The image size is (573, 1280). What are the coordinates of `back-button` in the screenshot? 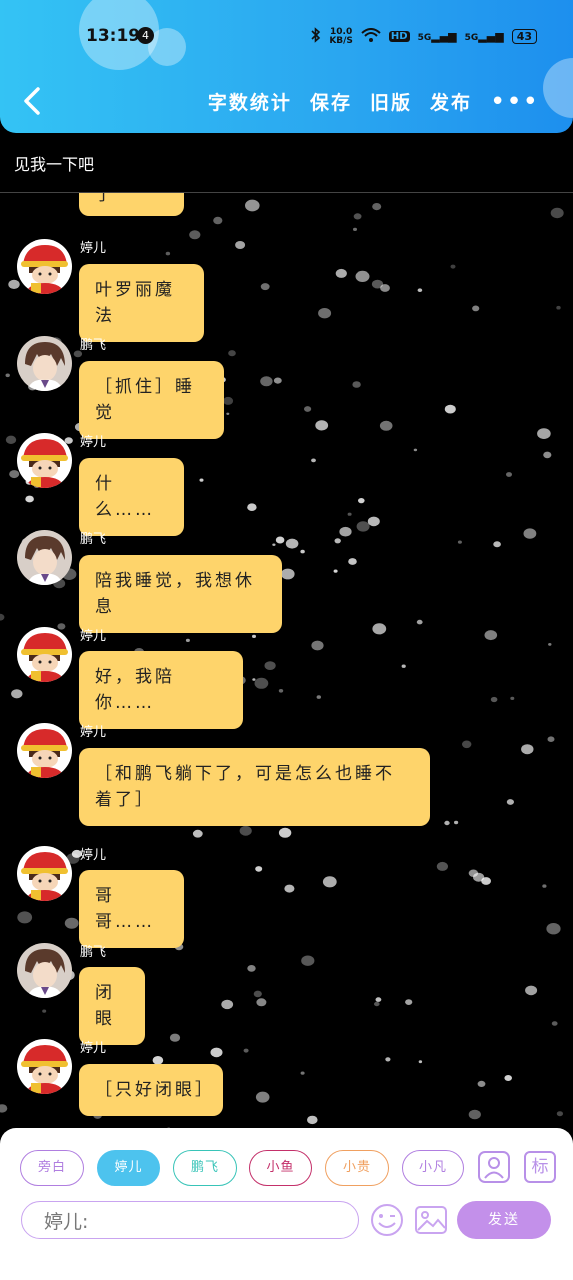 It's located at (33, 101).